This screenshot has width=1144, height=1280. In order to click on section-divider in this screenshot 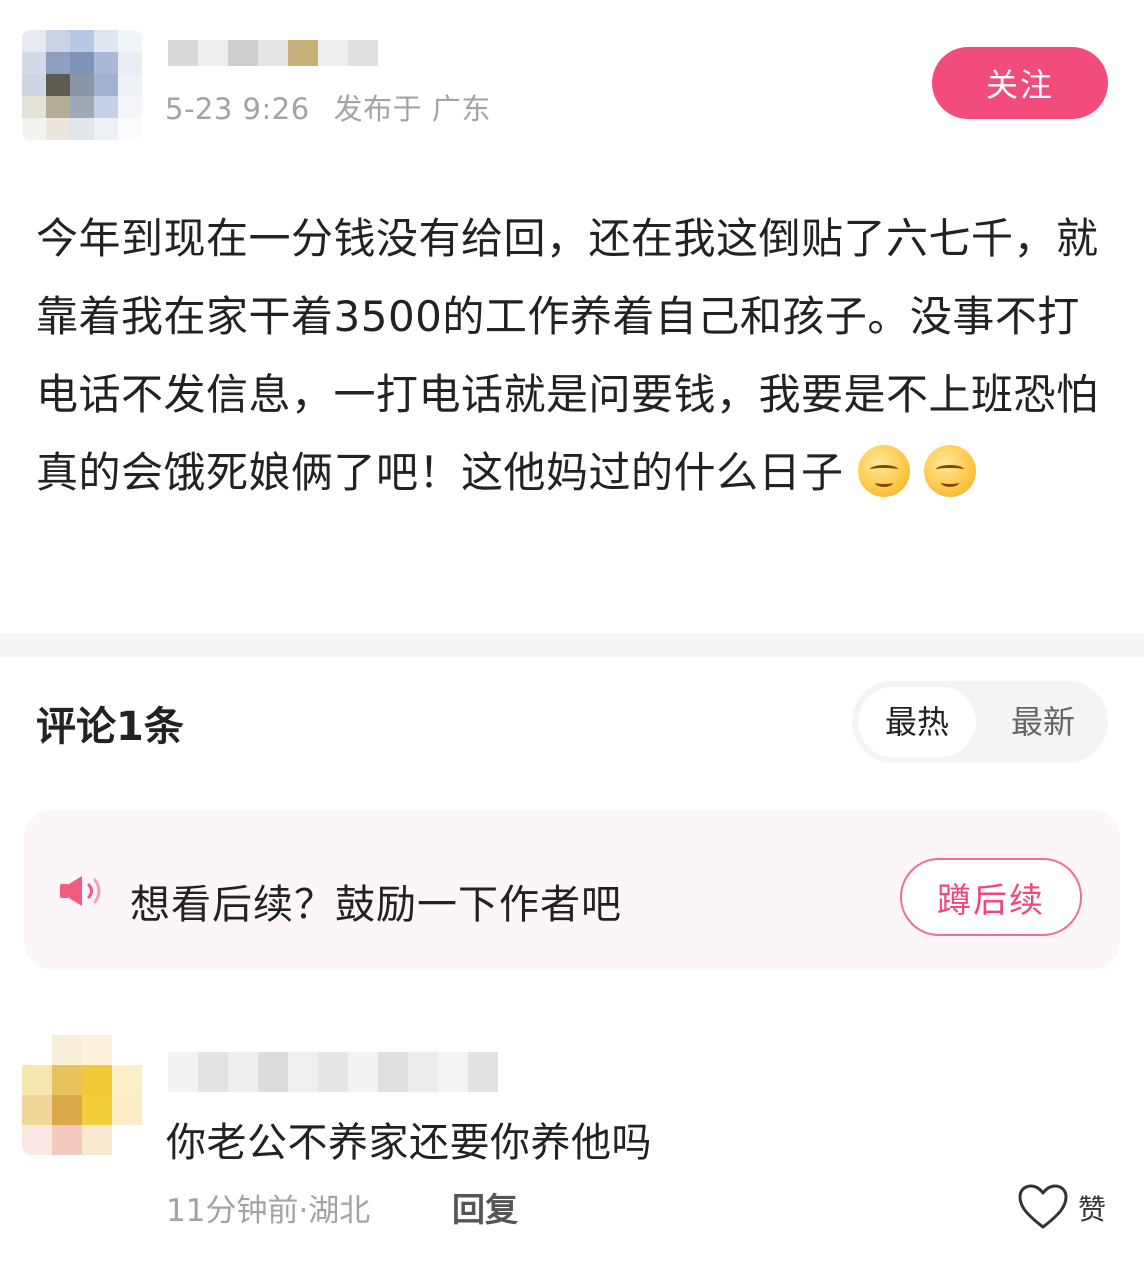, I will do `click(572, 645)`.